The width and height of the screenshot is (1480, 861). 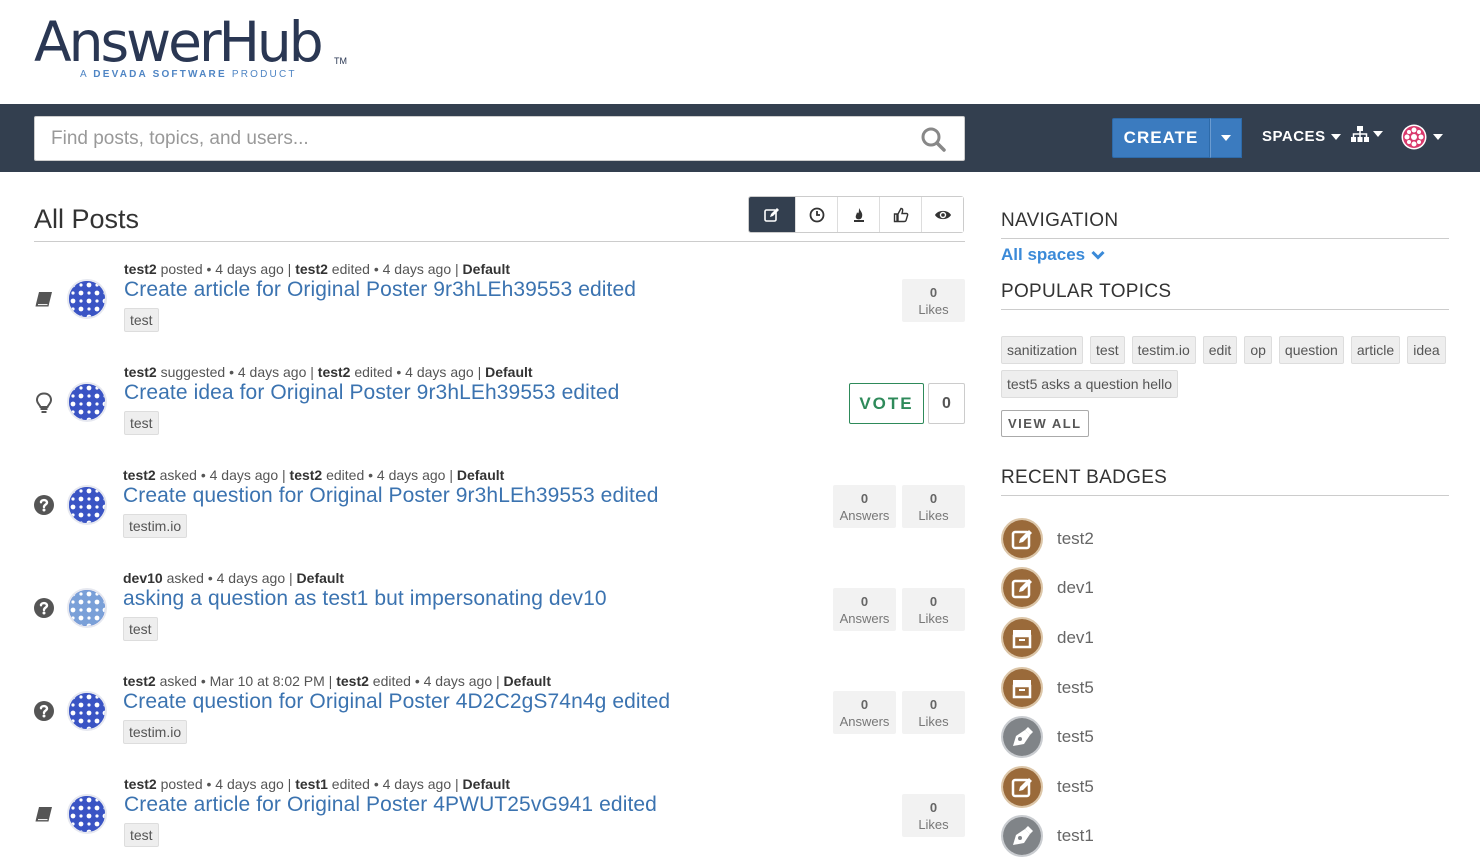 I want to click on topic-tag: test, so click(x=1107, y=350).